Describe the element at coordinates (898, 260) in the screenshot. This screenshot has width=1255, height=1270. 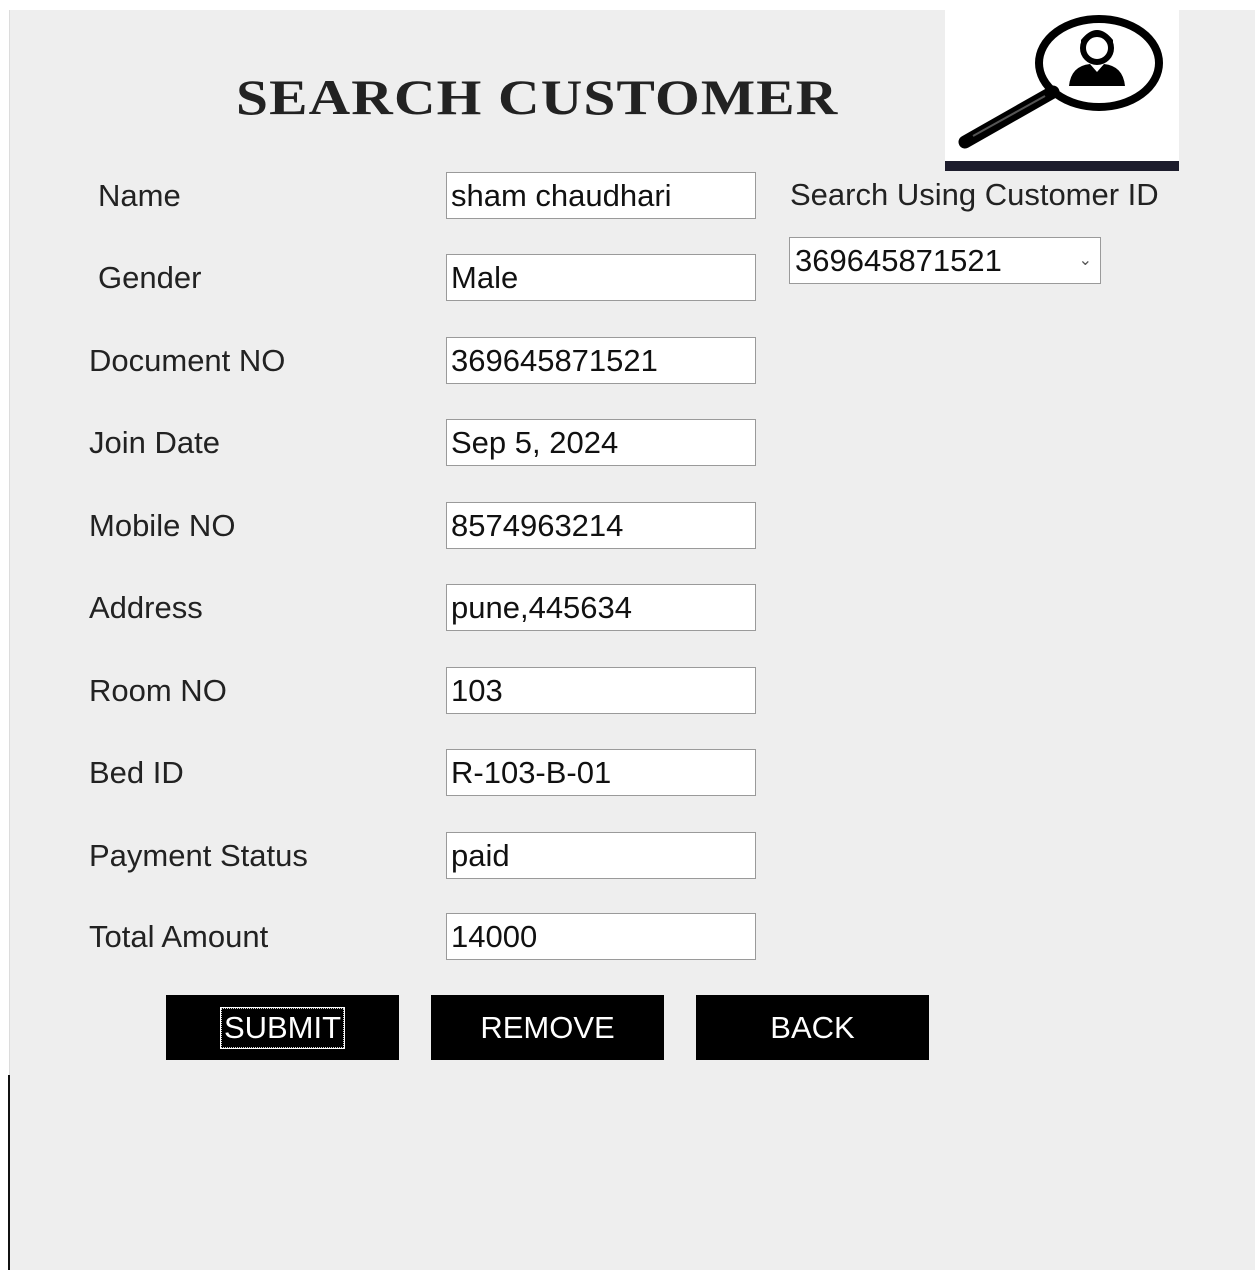
I see `customer-id-selected-value: 369645871521` at that location.